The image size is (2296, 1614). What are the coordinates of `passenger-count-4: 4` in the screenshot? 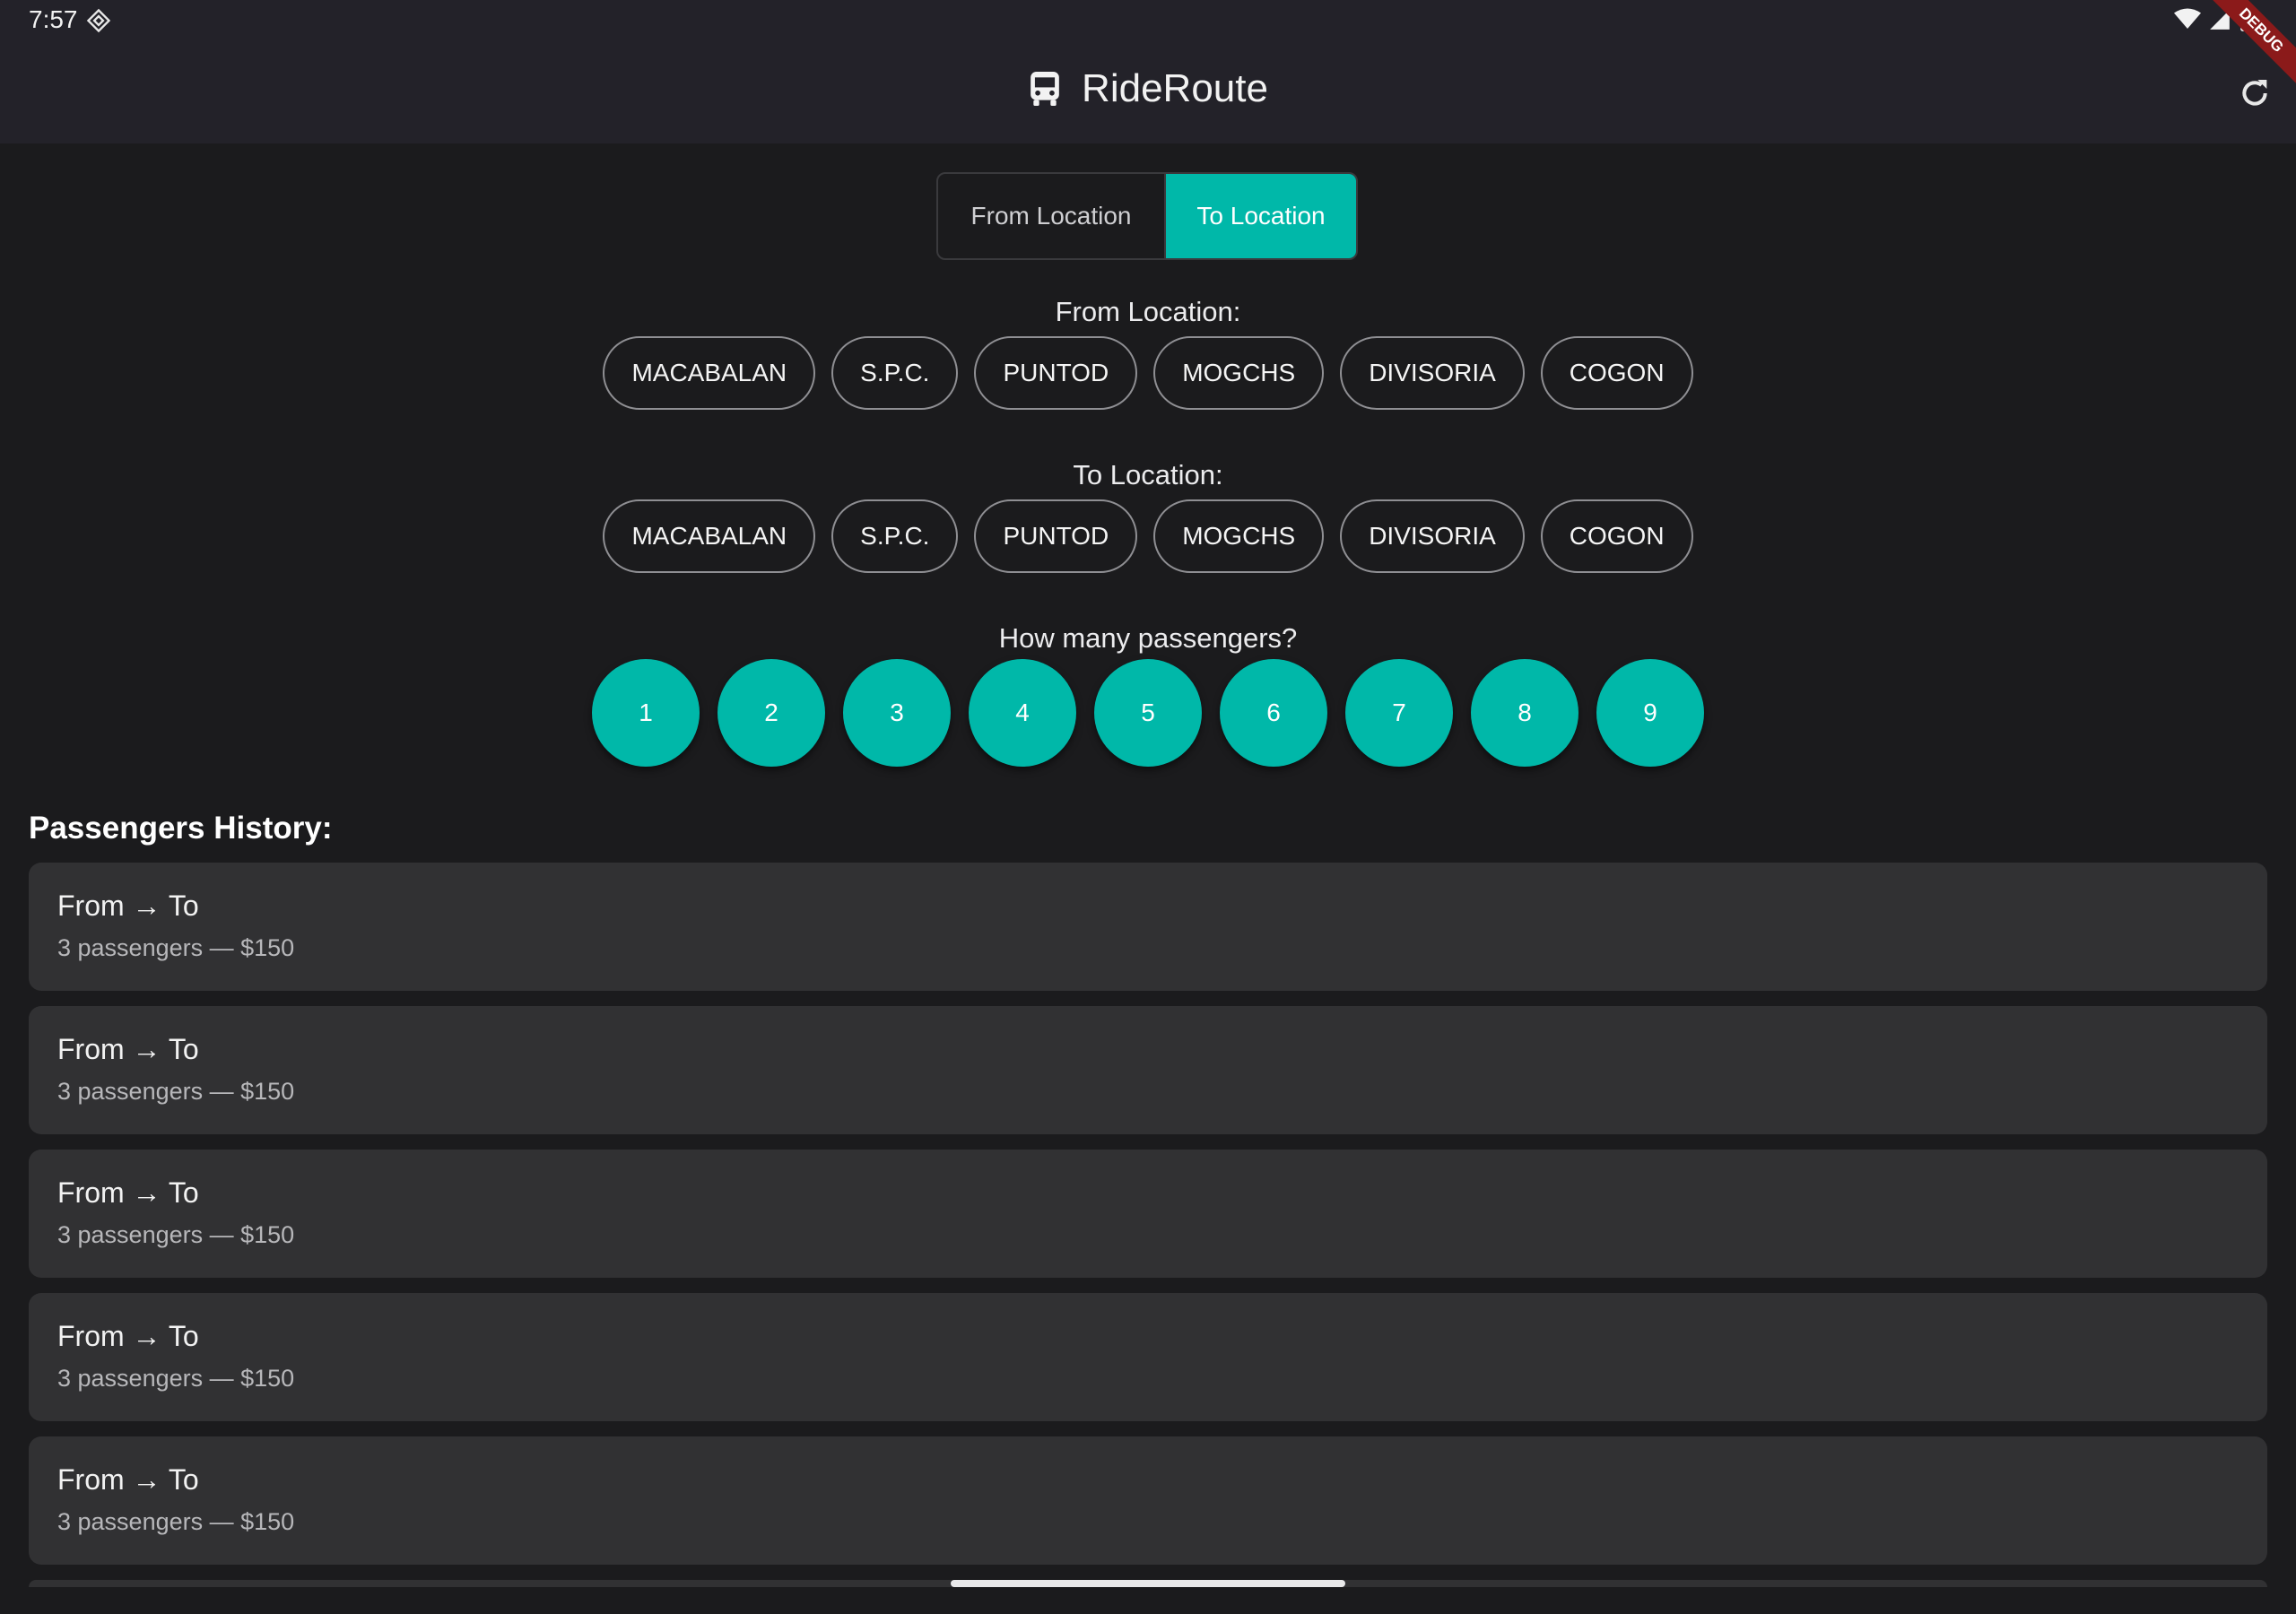 It's located at (1022, 713).